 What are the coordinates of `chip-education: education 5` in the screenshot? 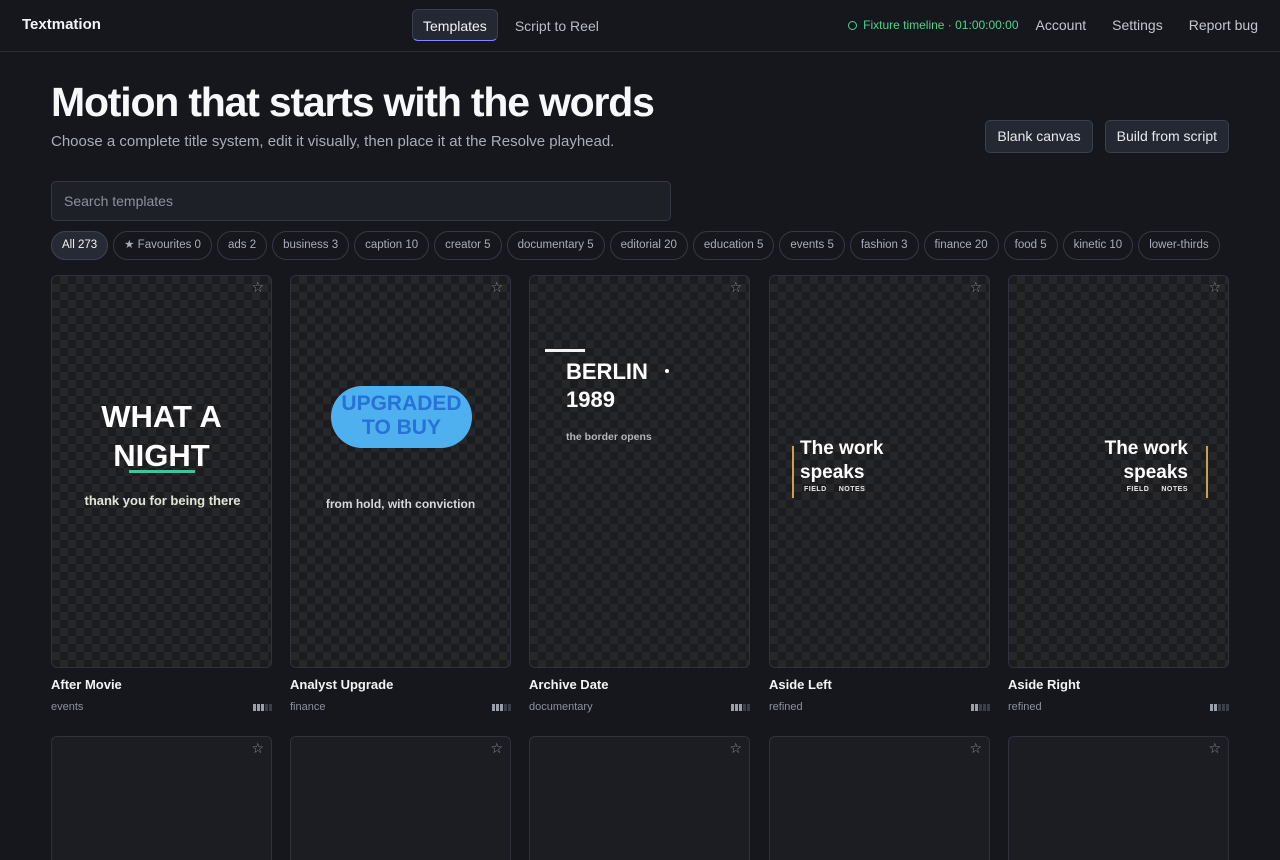 It's located at (733, 245).